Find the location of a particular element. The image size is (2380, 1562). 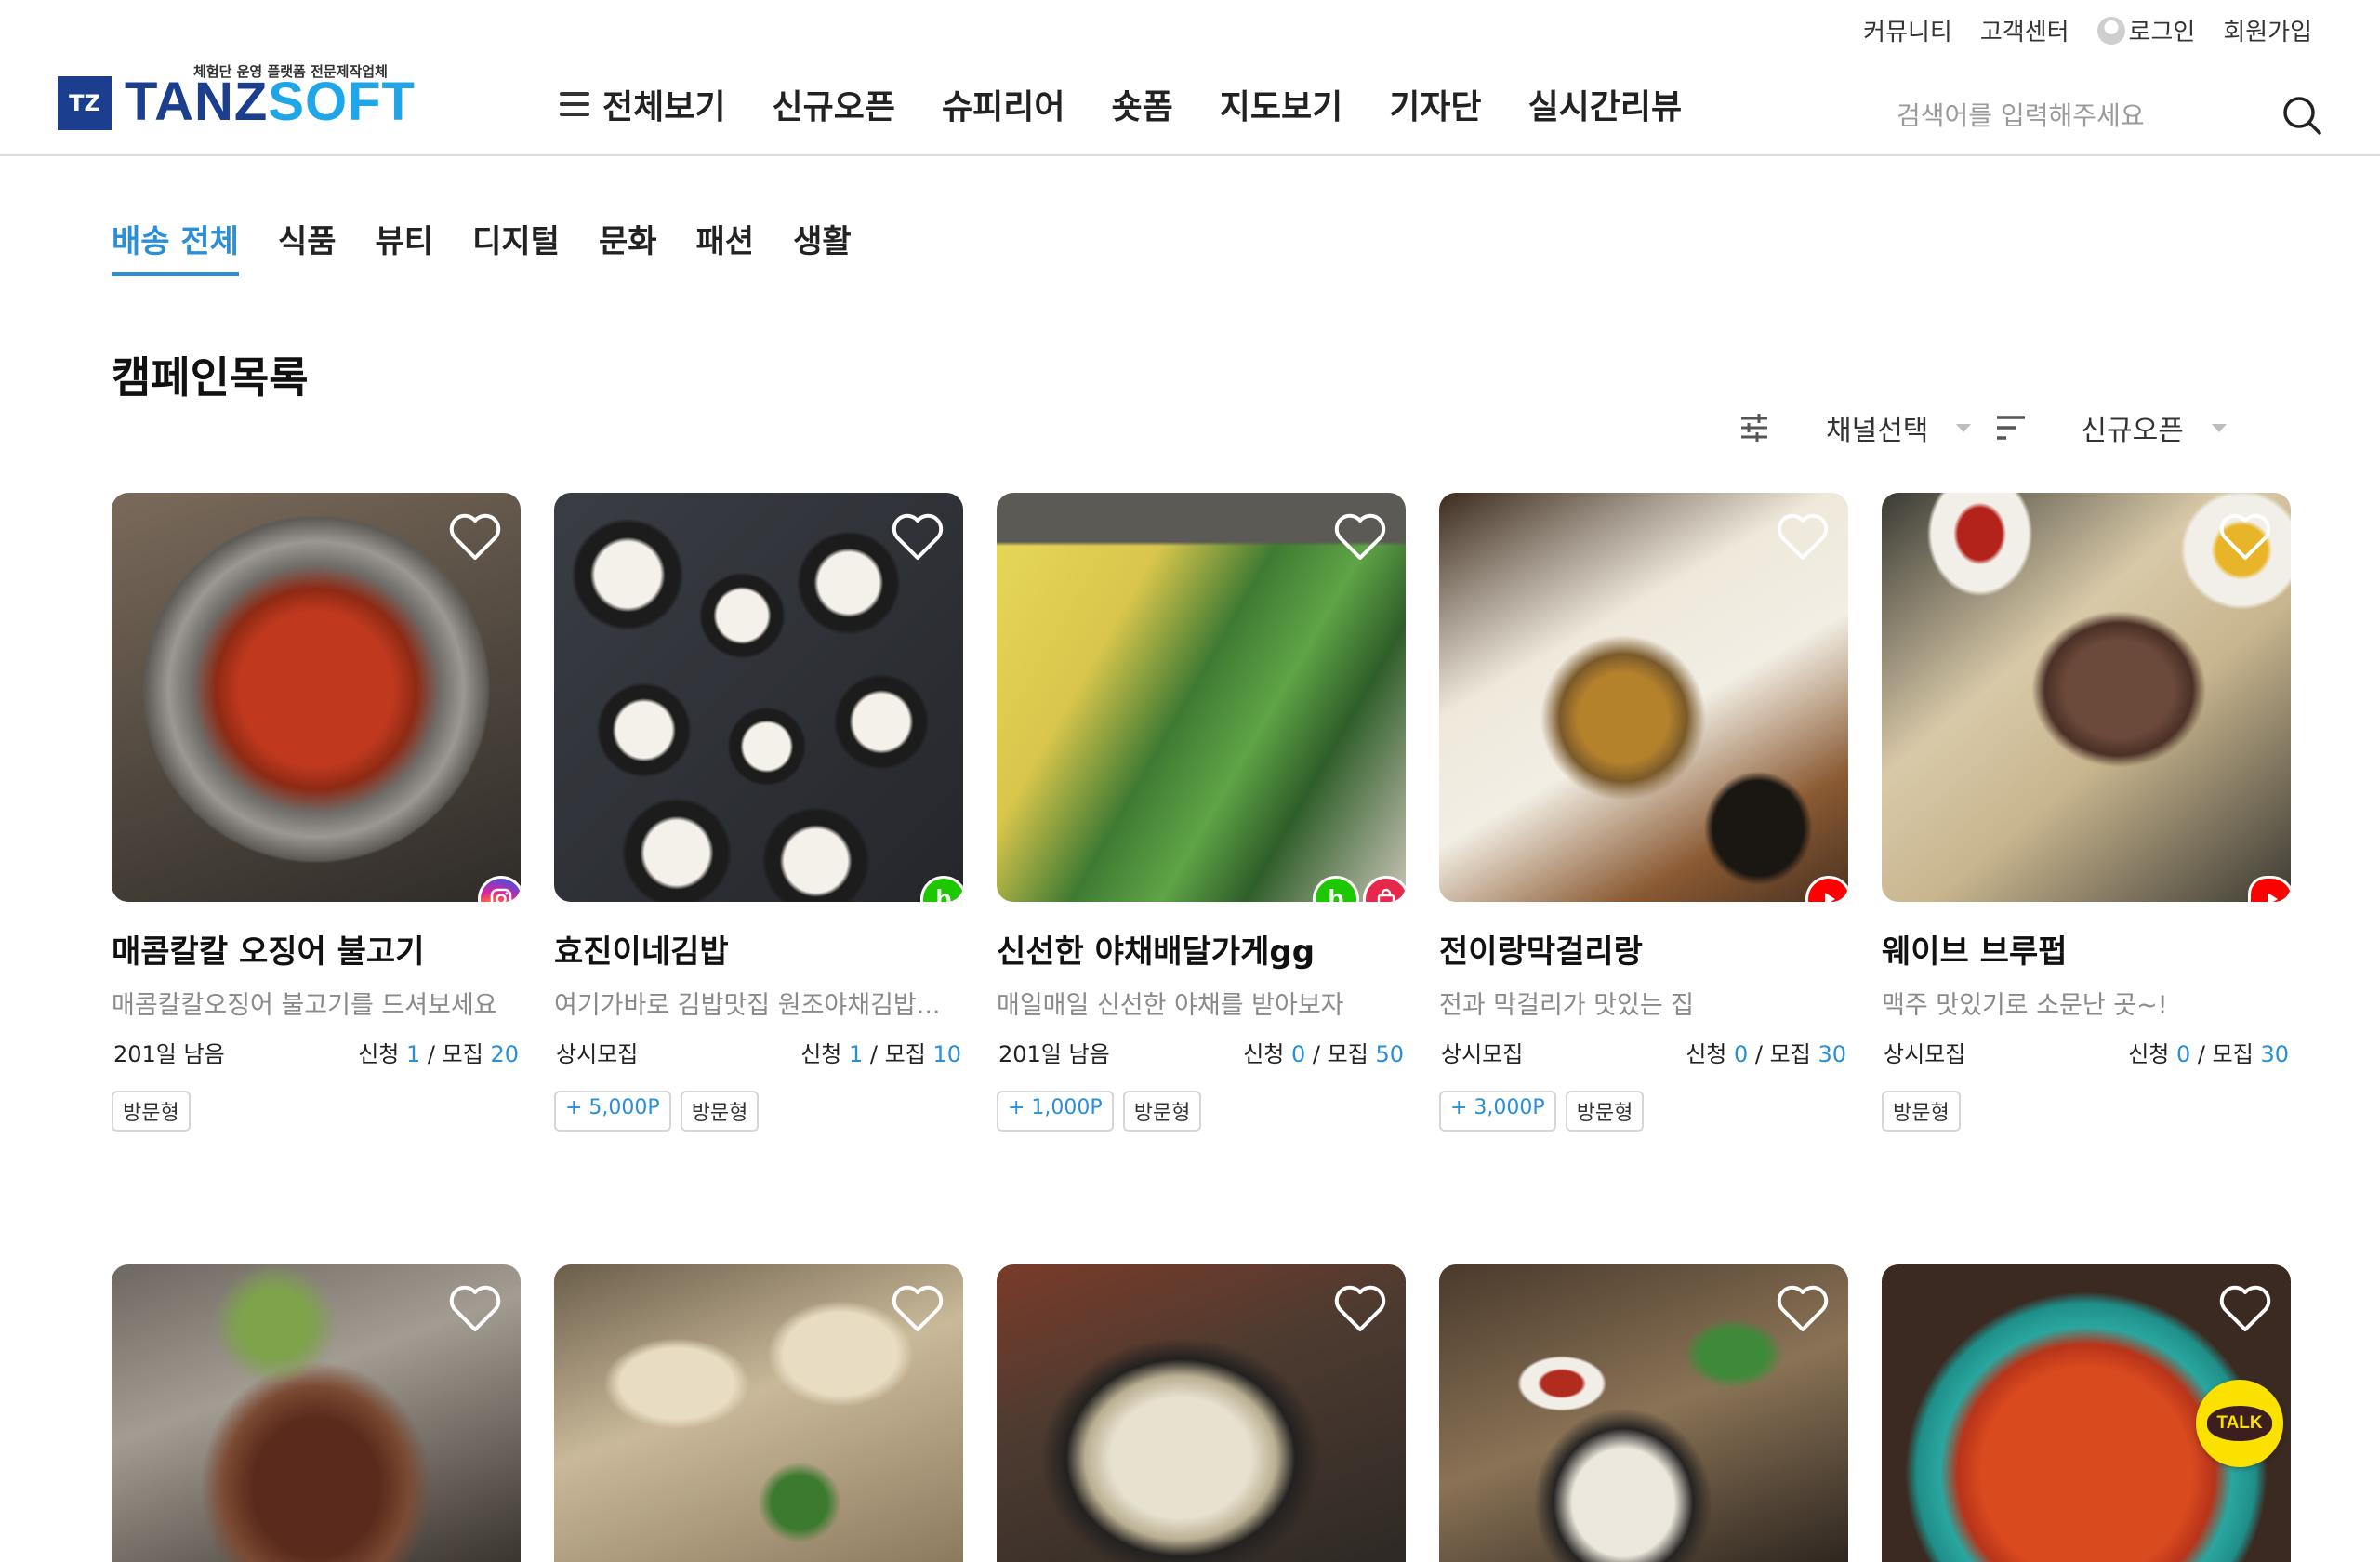

campaign-description: 매콤칼칼오징어 불고기를 드셔보세요 is located at coordinates (304, 1006).